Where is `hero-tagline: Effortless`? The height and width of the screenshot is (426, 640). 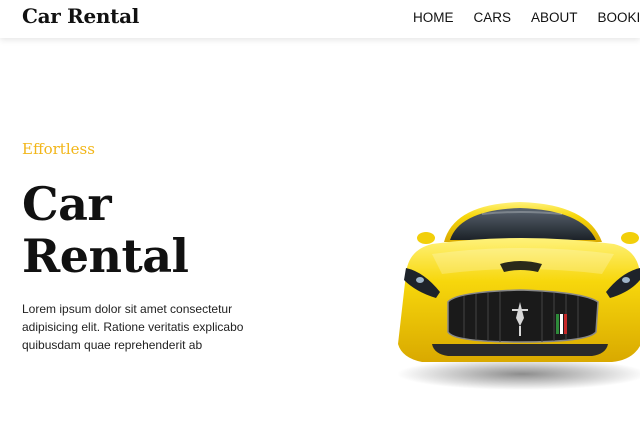 hero-tagline: Effortless is located at coordinates (58, 149).